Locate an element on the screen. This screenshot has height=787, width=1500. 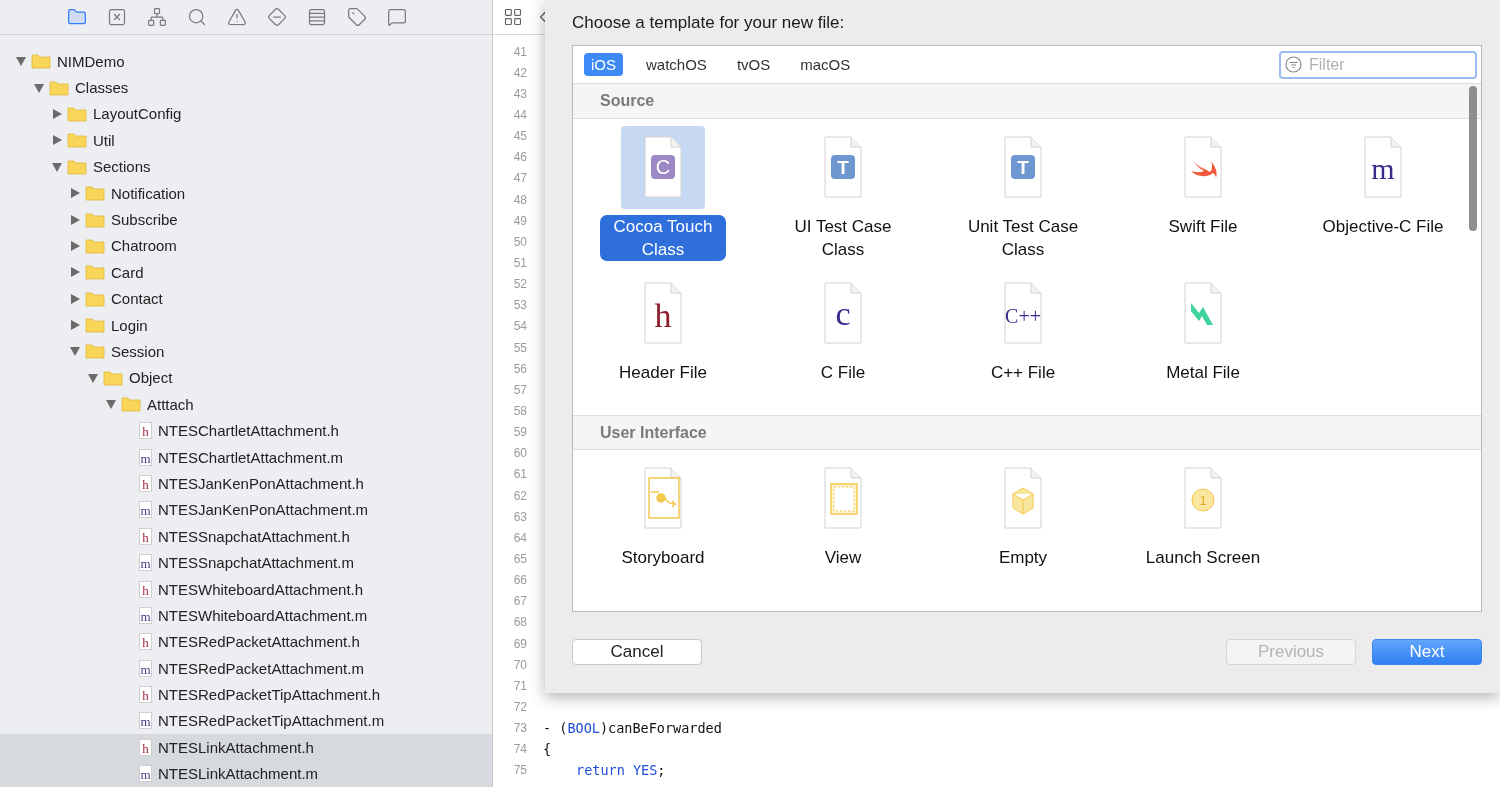
tree-row: h NTESRedPacketTipAttachment.h is located at coordinates (246, 694).